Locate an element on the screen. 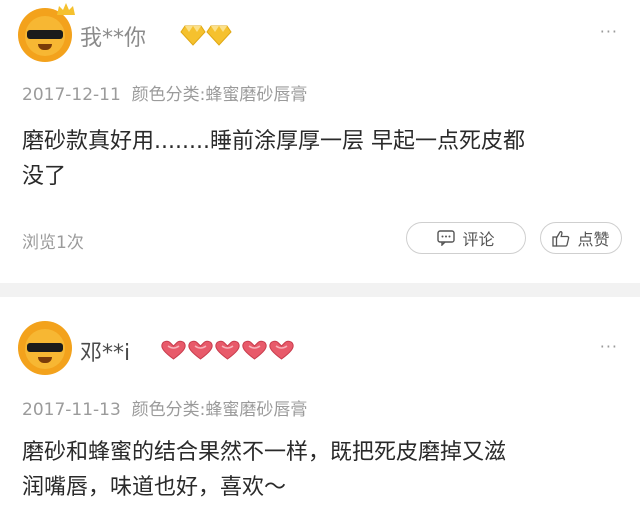  review-content-line: 没了 is located at coordinates (44, 176).